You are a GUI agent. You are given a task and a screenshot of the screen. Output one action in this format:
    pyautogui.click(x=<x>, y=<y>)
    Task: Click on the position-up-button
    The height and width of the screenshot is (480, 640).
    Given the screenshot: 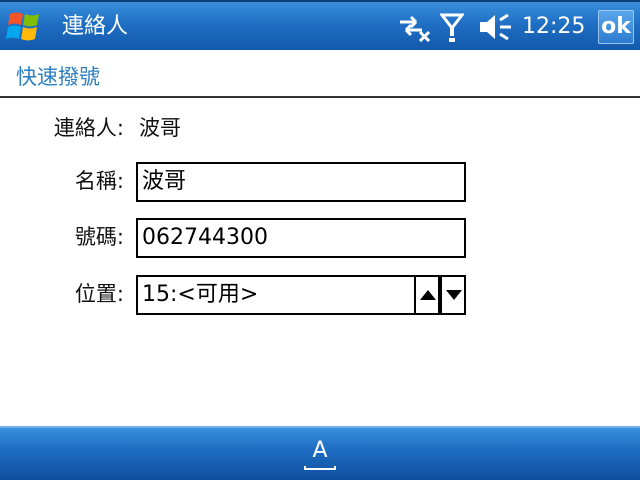 What is the action you would take?
    pyautogui.click(x=427, y=295)
    